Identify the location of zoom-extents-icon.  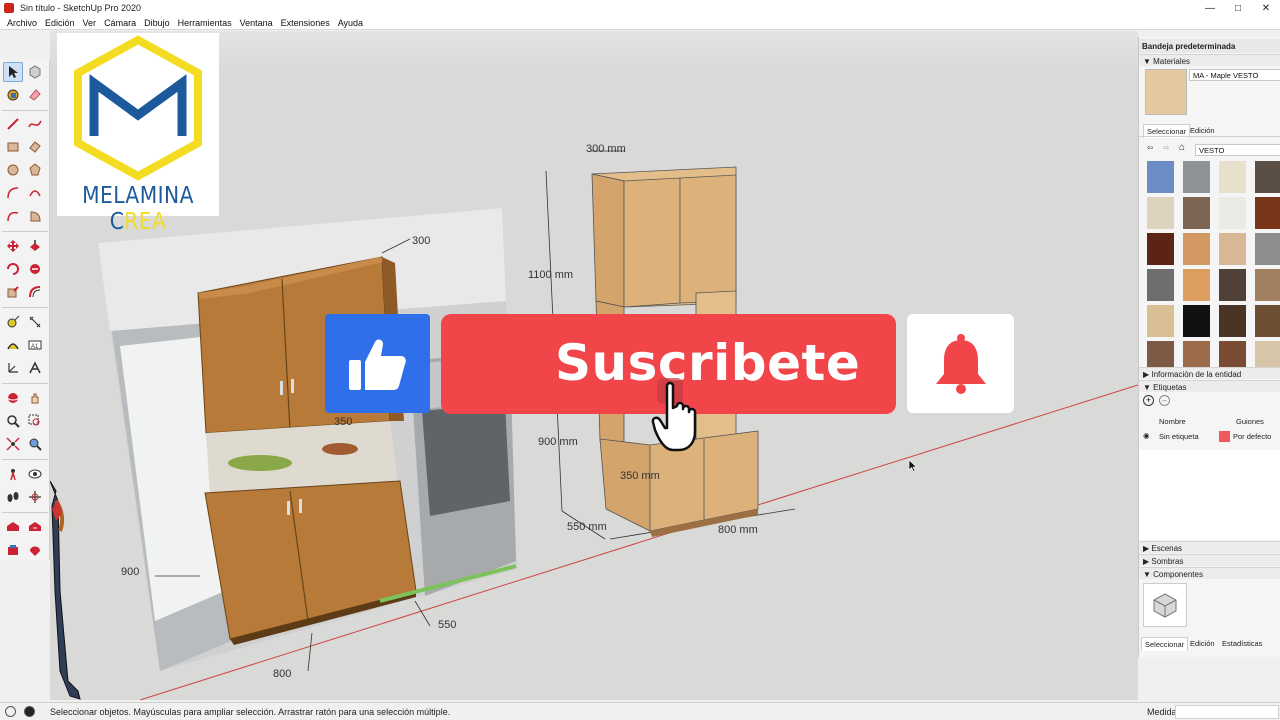
(13, 444).